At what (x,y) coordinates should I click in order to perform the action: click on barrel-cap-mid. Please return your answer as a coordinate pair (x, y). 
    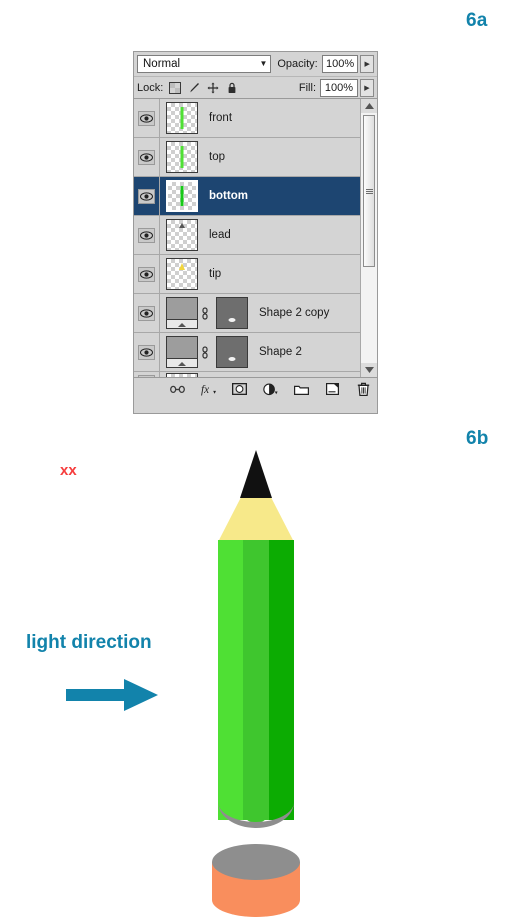
    Looking at the image, I should click on (256, 809).